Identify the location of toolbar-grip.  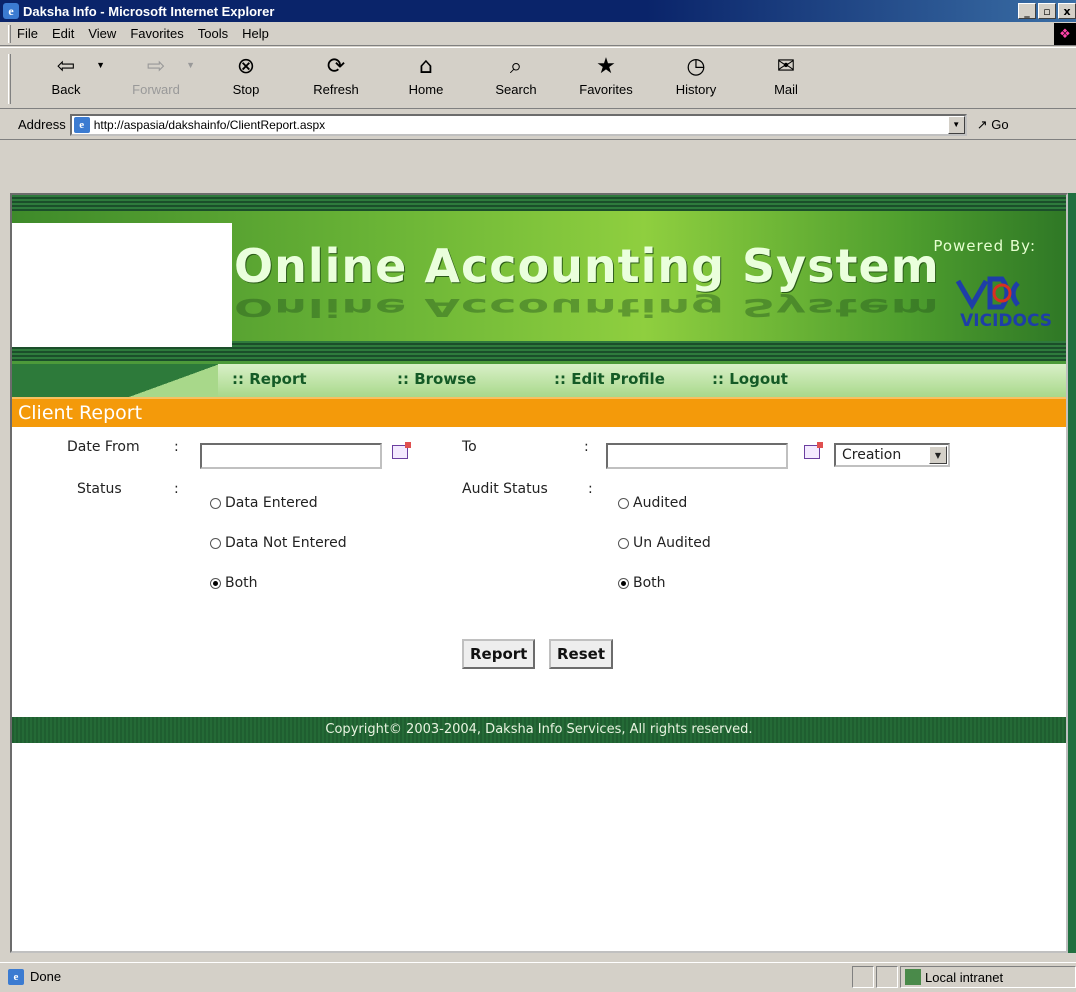
(9, 79).